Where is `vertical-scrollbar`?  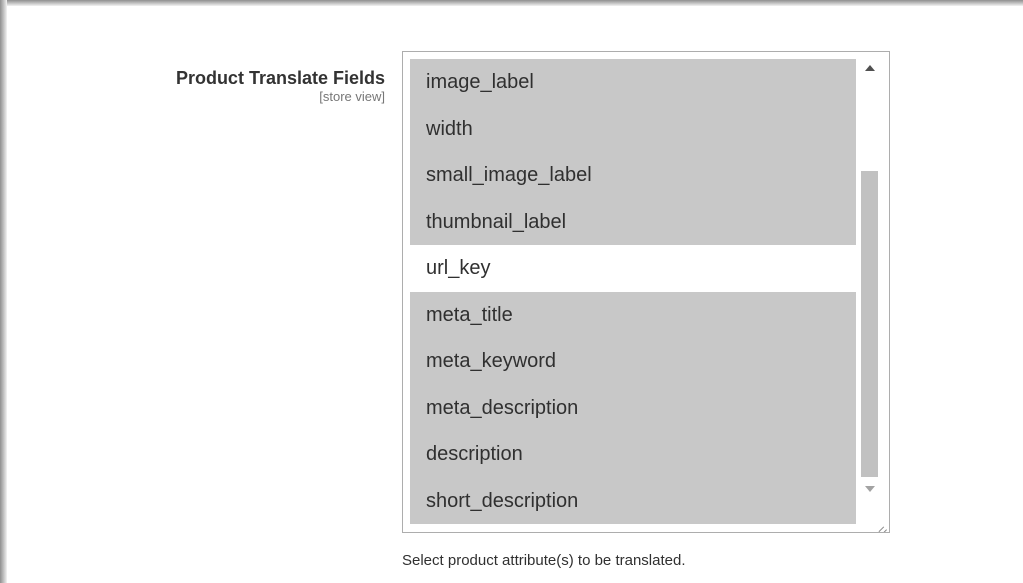 vertical-scrollbar is located at coordinates (872, 292).